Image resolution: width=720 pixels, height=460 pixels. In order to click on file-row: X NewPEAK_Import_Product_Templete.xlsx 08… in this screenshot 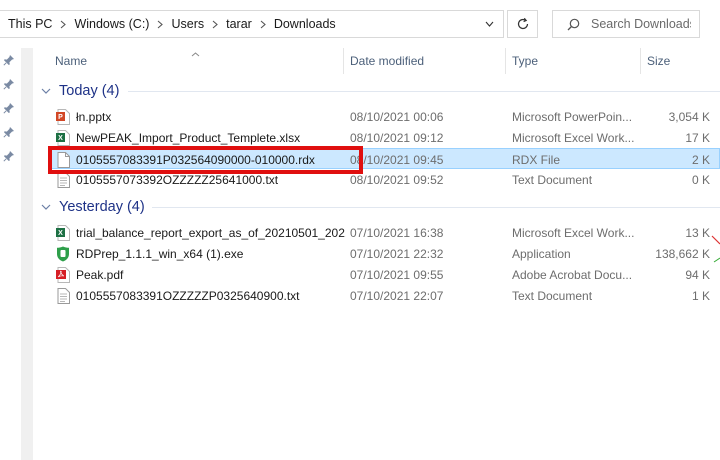, I will do `click(385, 137)`.